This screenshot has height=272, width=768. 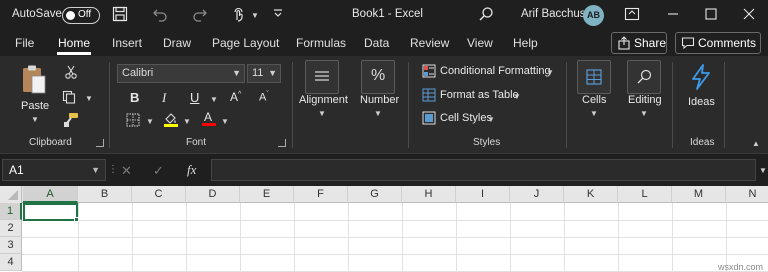 I want to click on editing-label: Editing, so click(x=645, y=100).